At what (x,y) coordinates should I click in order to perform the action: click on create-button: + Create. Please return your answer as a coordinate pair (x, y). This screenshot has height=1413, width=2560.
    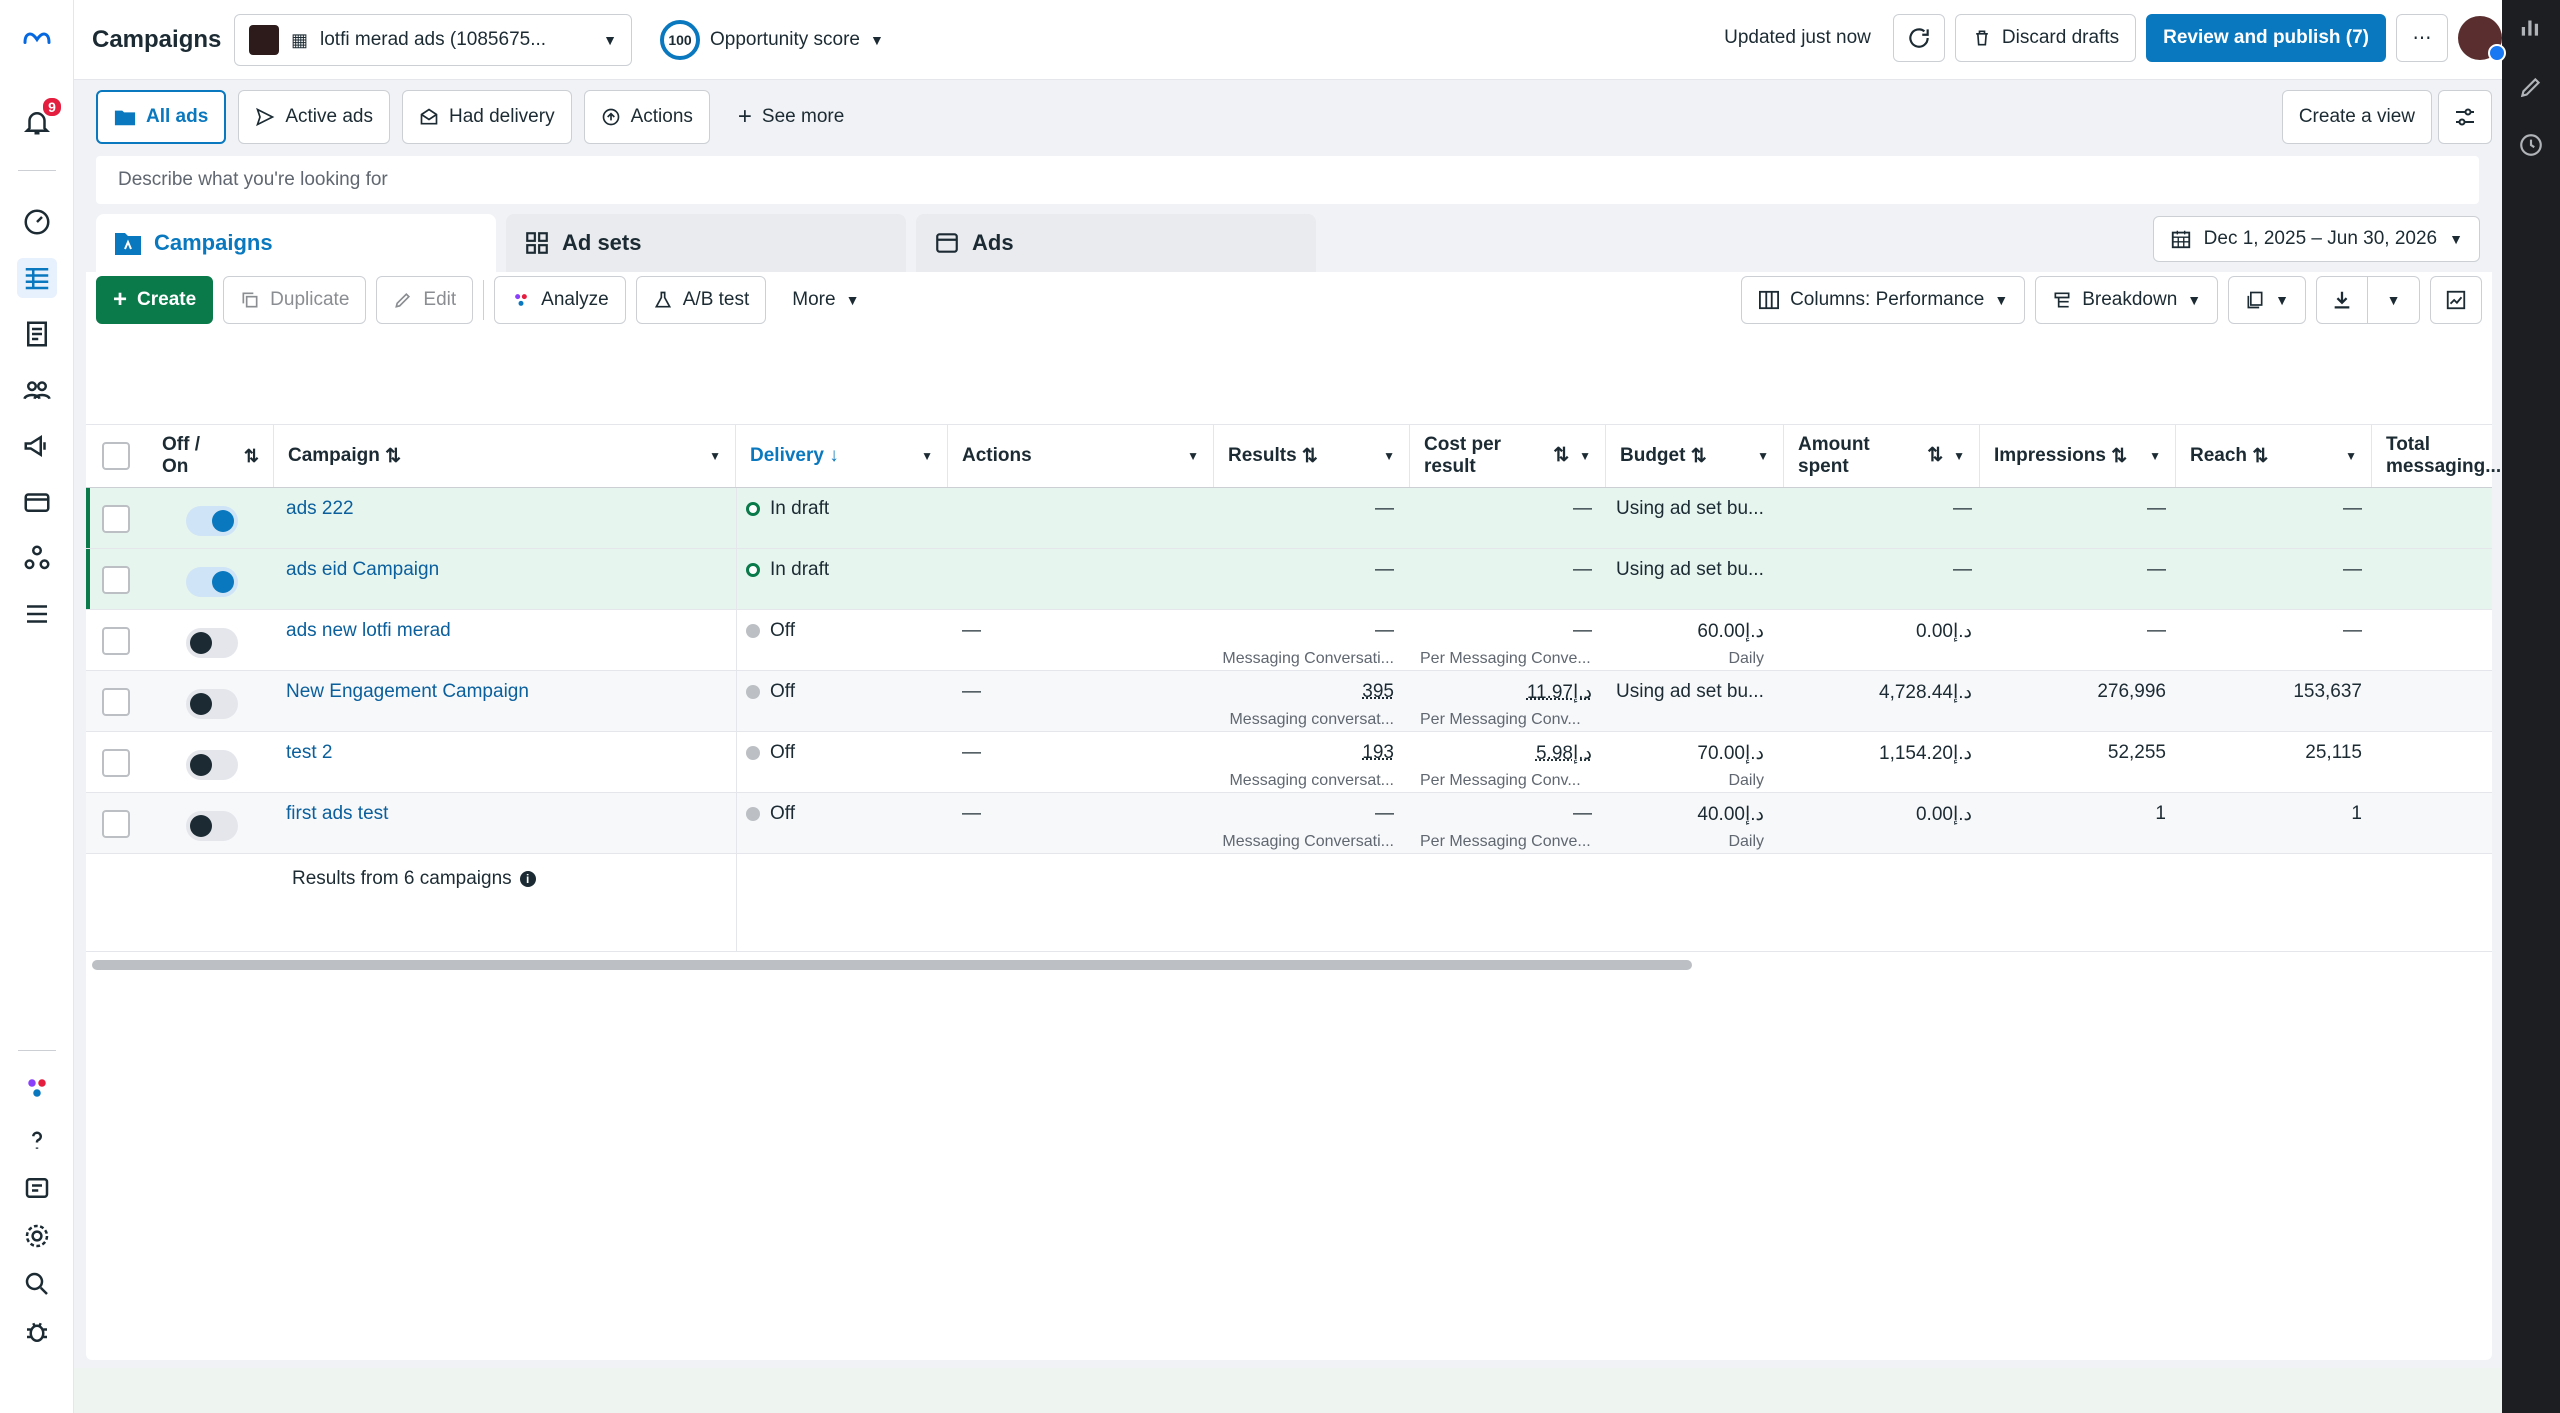
    Looking at the image, I should click on (155, 300).